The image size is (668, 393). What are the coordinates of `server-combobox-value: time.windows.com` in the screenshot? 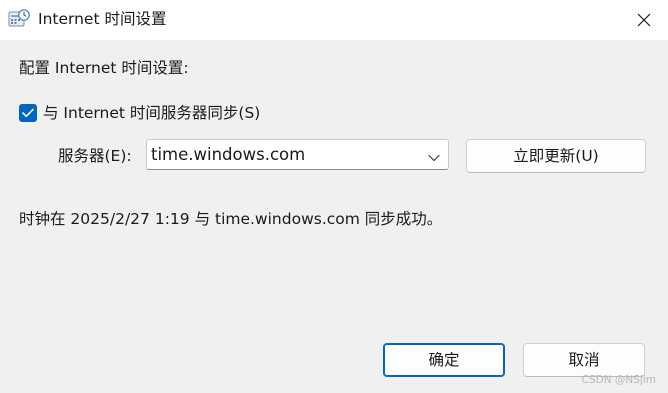 It's located at (228, 155).